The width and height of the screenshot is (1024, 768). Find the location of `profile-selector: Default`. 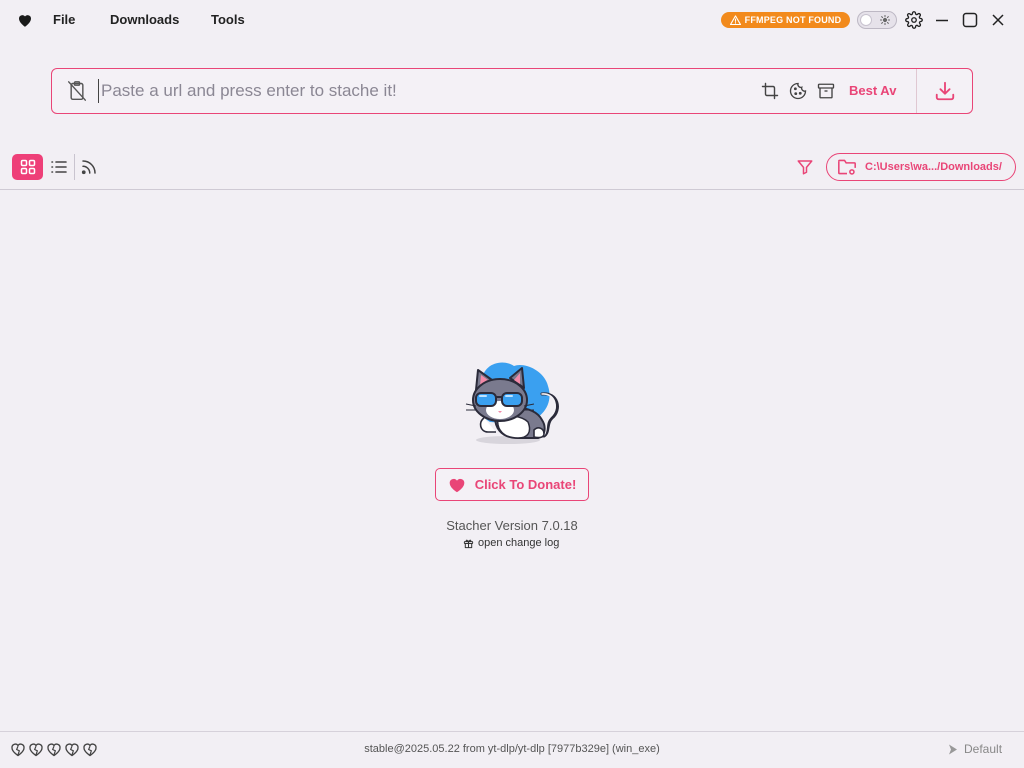

profile-selector: Default is located at coordinates (975, 749).